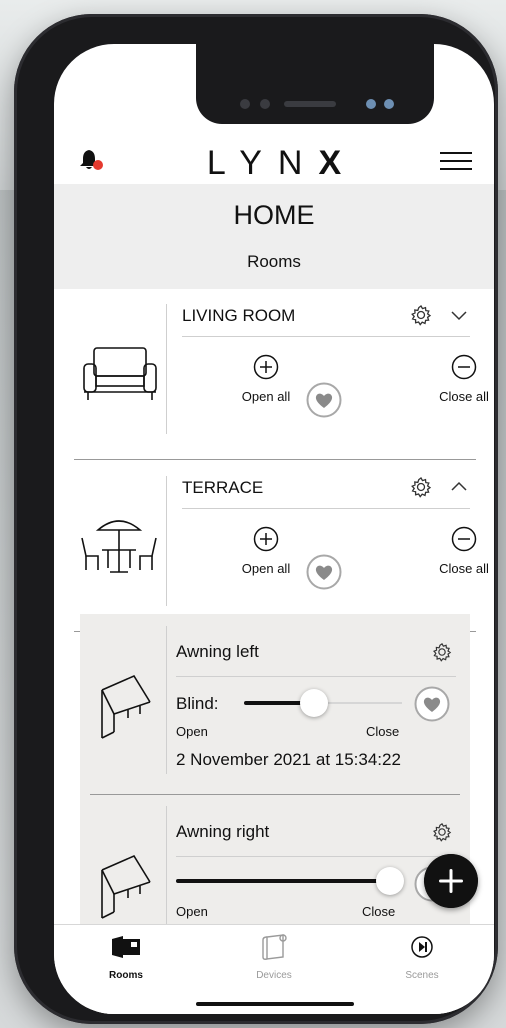 This screenshot has width=506, height=1028. What do you see at coordinates (126, 975) in the screenshot?
I see `tab-label: Rooms` at bounding box center [126, 975].